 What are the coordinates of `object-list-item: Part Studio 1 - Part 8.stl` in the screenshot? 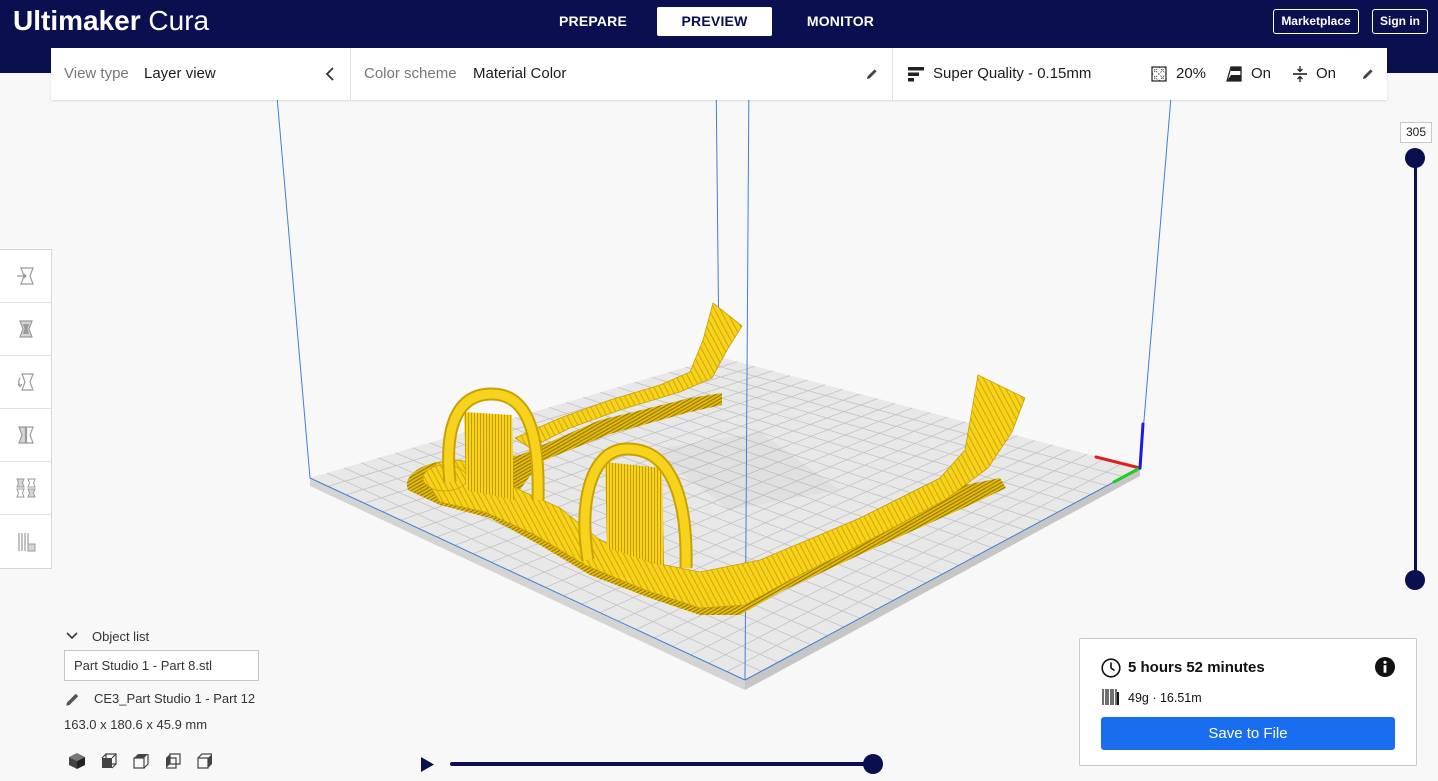 It's located at (161, 665).